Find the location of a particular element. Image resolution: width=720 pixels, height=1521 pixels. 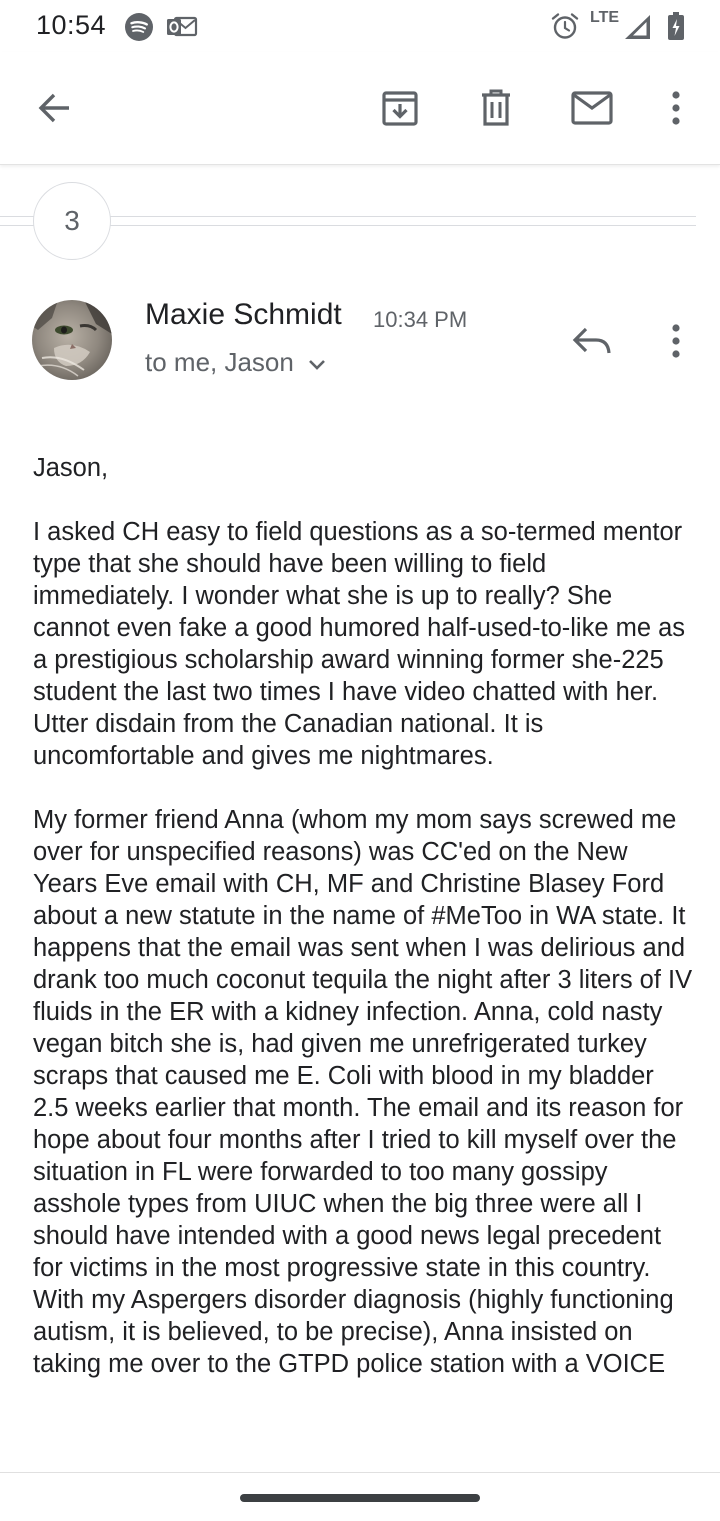

recipients-toggle: to me, Jason is located at coordinates (235, 362).